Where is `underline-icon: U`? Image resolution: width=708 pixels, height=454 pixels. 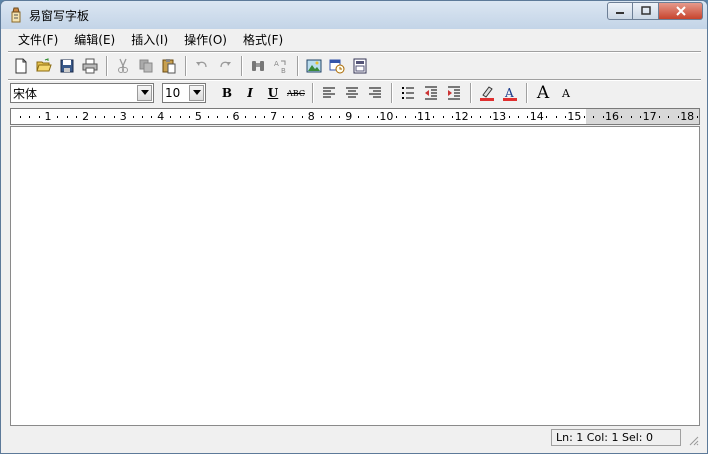 underline-icon: U is located at coordinates (273, 93).